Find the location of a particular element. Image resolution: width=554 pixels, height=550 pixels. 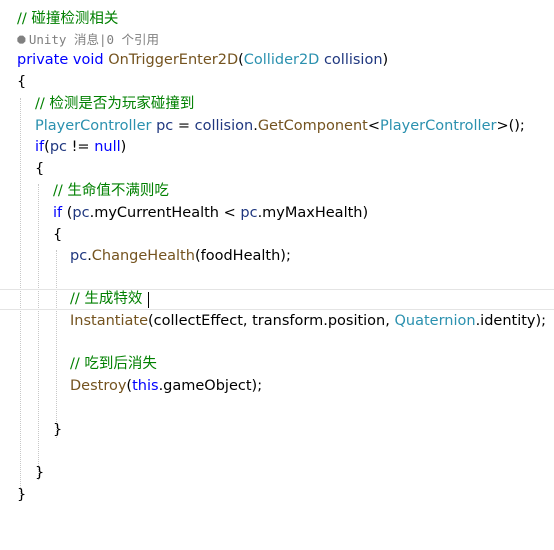

keyword-null: null is located at coordinates (107, 147).